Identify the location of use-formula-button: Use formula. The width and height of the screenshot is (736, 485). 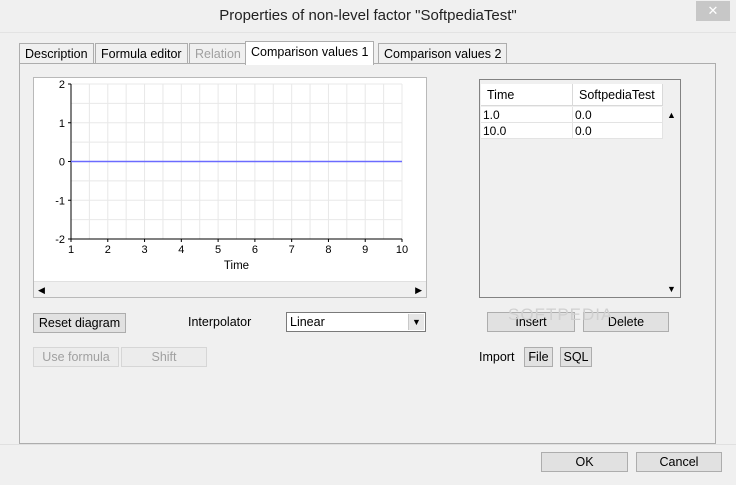
(76, 357).